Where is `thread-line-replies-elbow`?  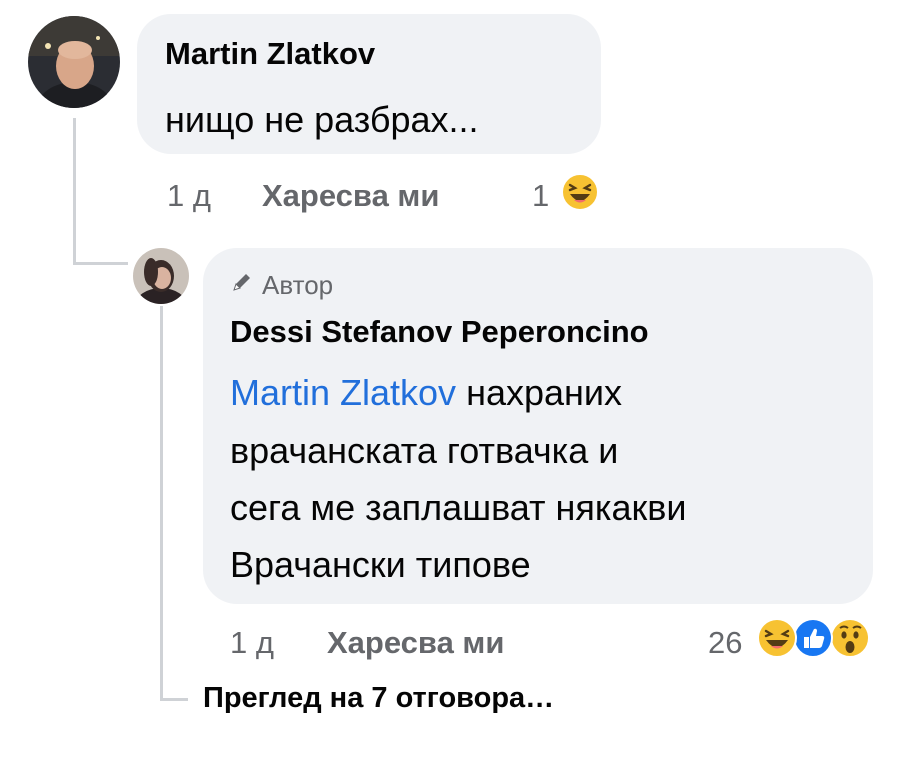 thread-line-replies-elbow is located at coordinates (174, 699).